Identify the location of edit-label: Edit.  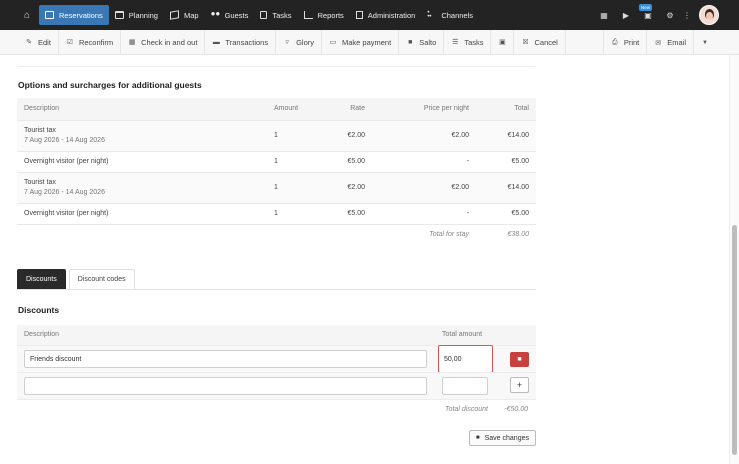
(44, 42).